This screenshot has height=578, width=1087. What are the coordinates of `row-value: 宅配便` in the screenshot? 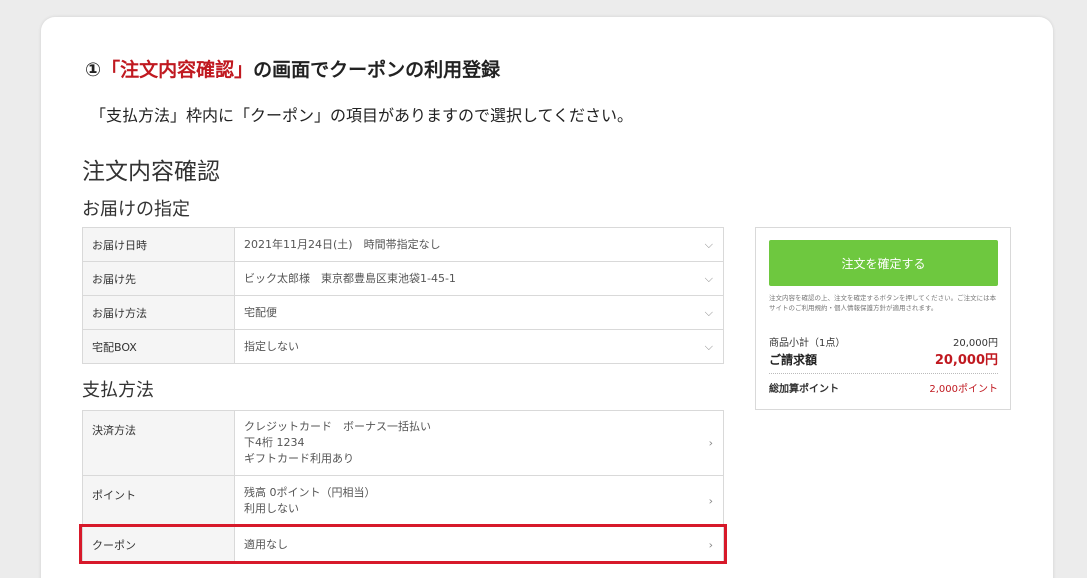 It's located at (260, 312).